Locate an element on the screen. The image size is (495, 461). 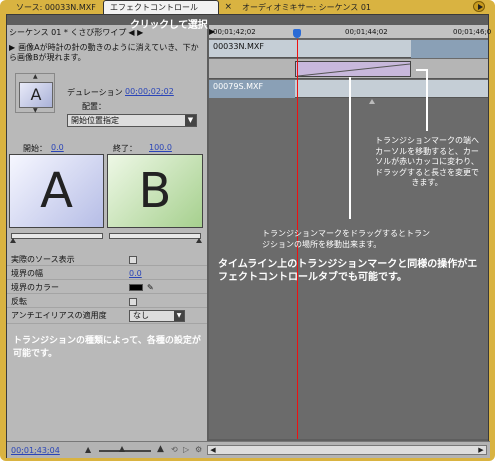
annotation-pointer-line is located at coordinates (350, 148).